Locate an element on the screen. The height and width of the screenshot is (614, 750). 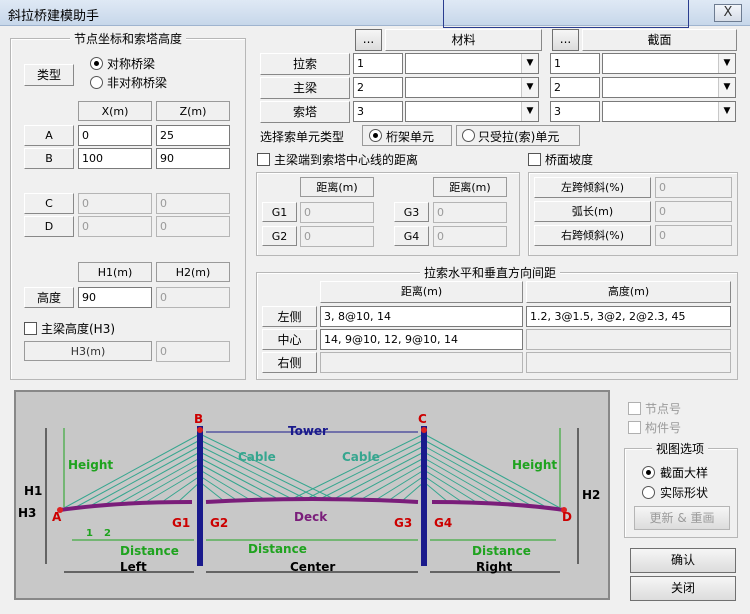
close-window-button: X is located at coordinates (728, 13).